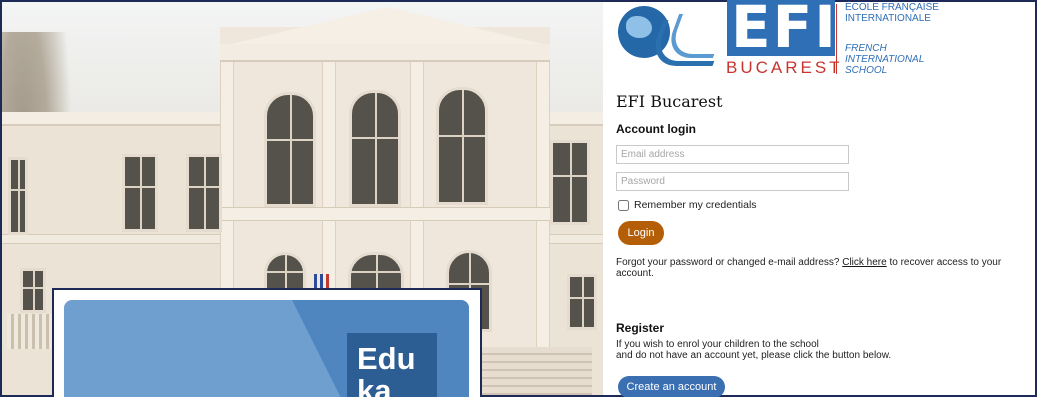  Describe the element at coordinates (732, 154) in the screenshot. I see `email-field` at that location.